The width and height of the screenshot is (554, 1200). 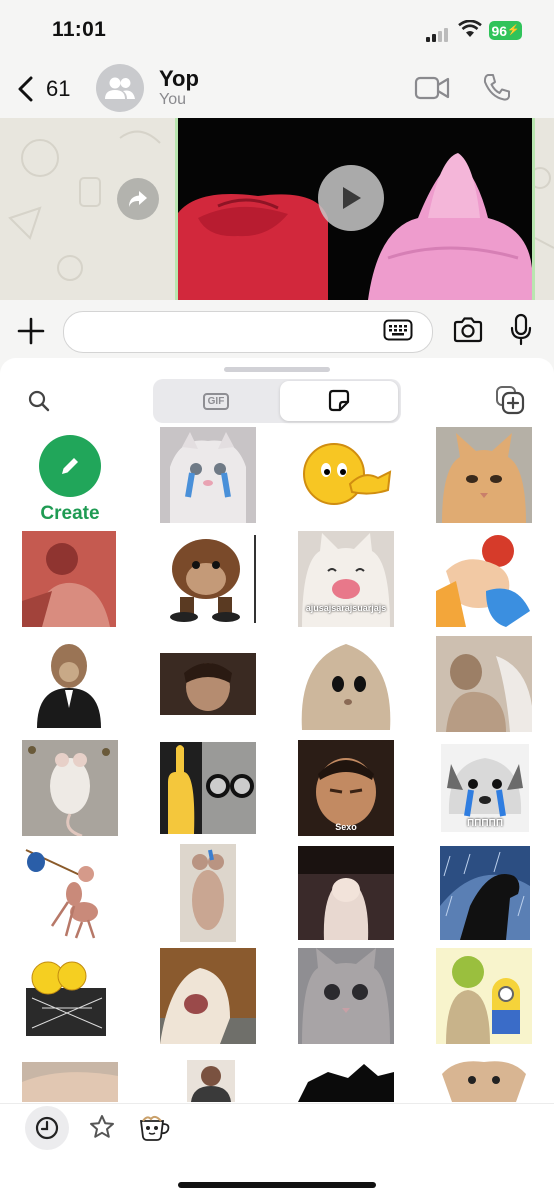 I want to click on message-input, so click(x=248, y=332).